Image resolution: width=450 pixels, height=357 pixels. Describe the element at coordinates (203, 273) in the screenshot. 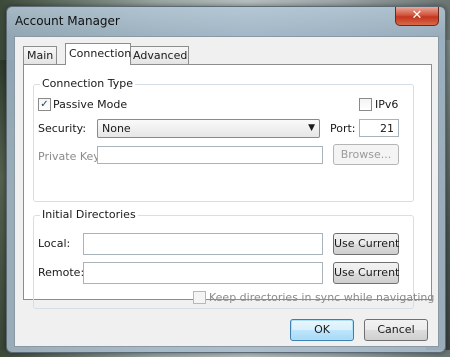

I see `remote-directory-input` at that location.